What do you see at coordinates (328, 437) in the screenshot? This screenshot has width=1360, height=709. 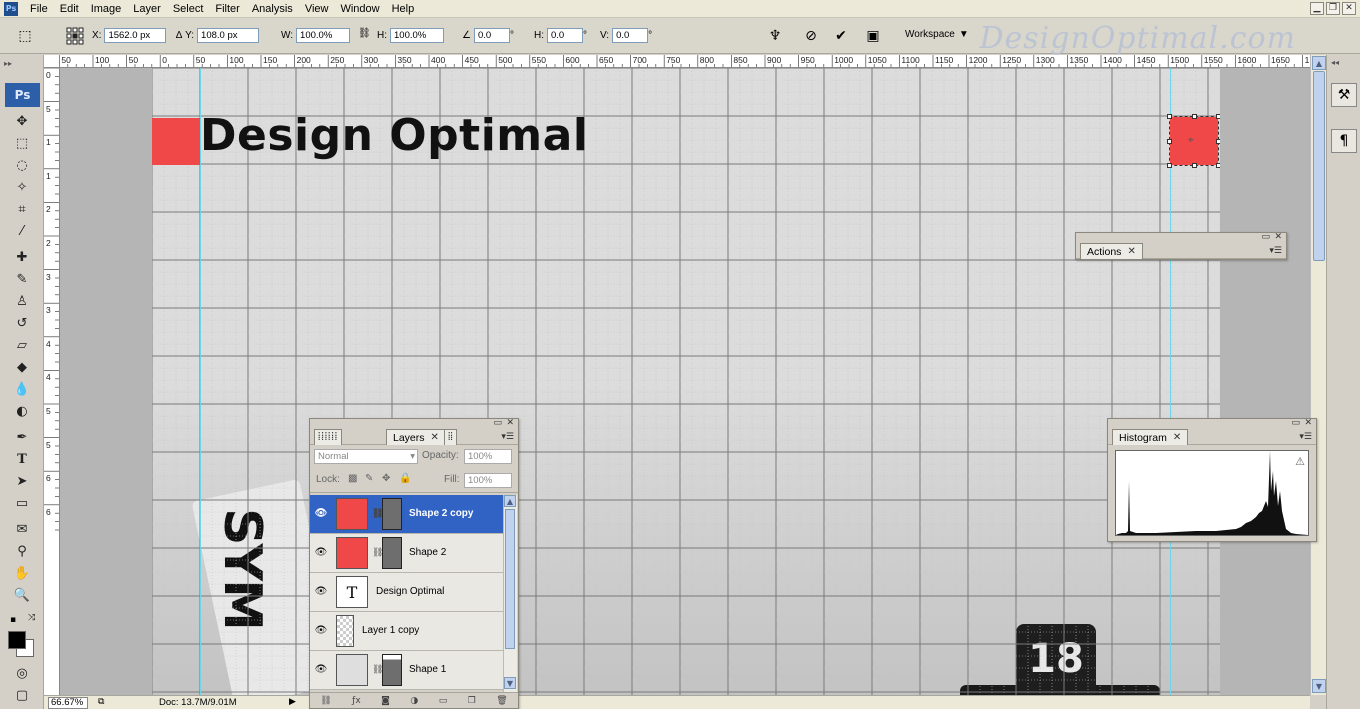 I see `collapsed-tabs: ⦙⦙⦙⦙⦙⦙` at bounding box center [328, 437].